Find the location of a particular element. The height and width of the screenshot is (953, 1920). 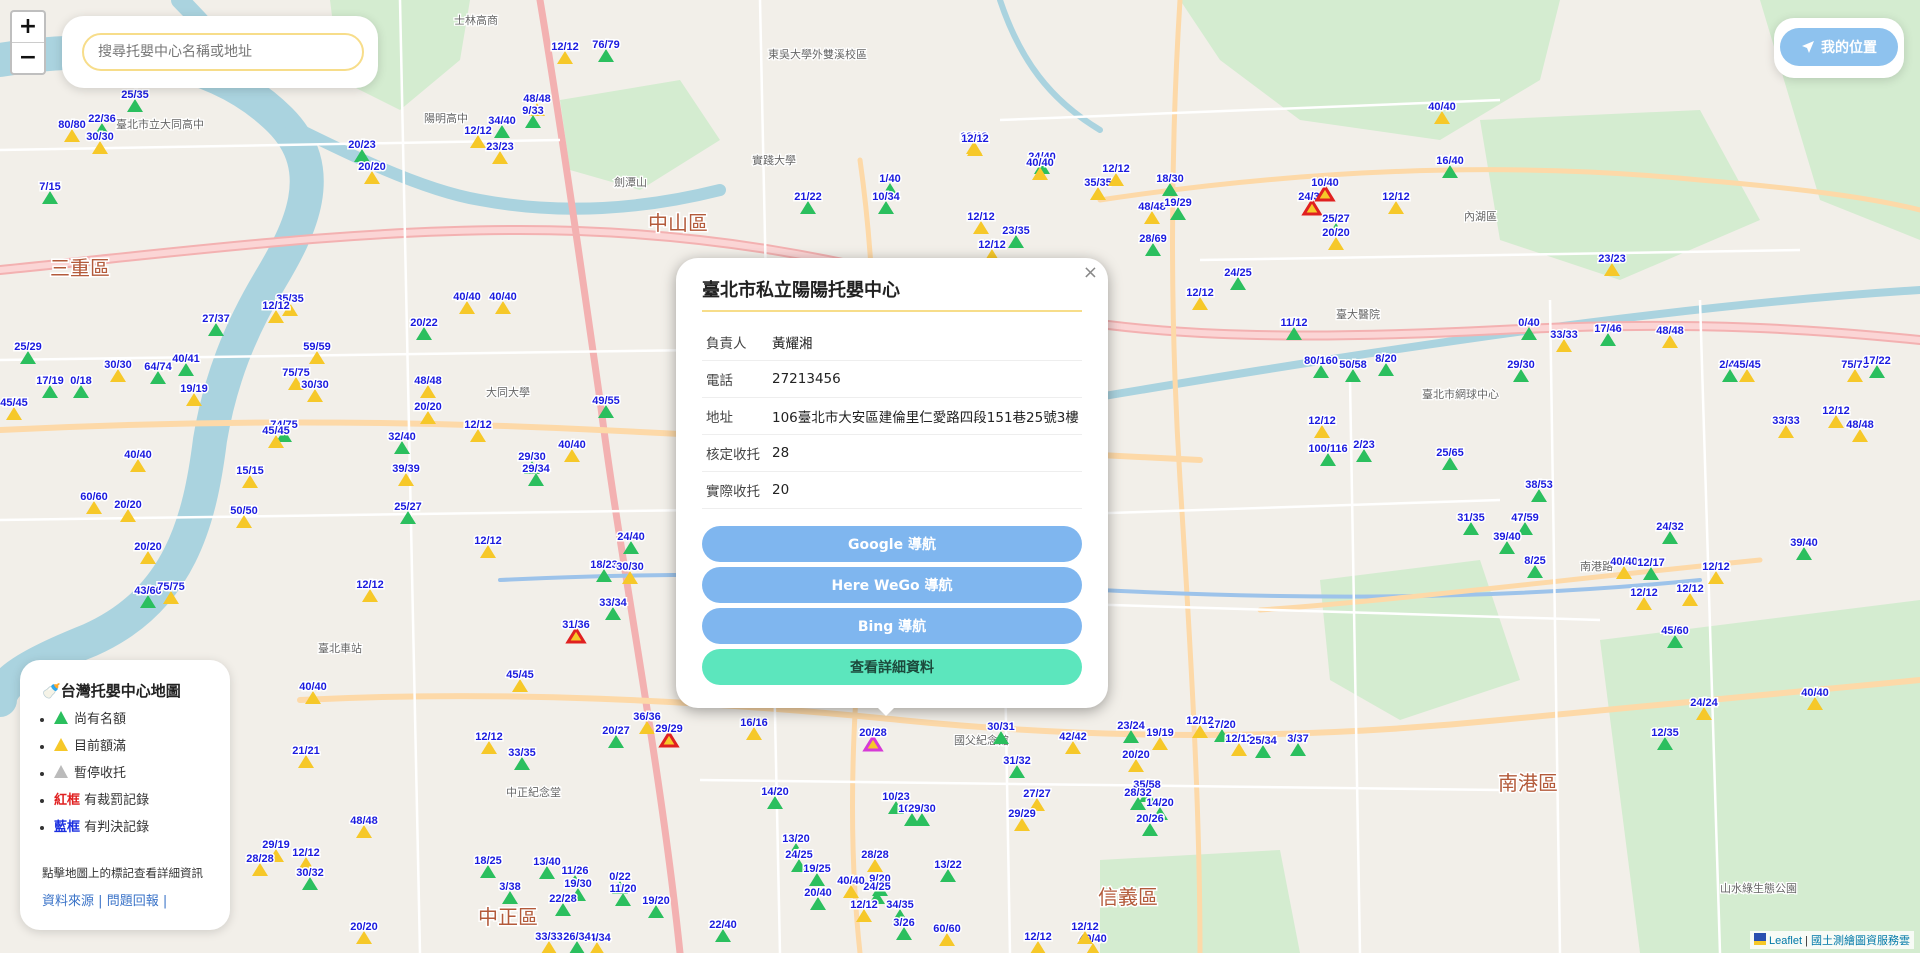

marker-label: 33/34 is located at coordinates (613, 603).